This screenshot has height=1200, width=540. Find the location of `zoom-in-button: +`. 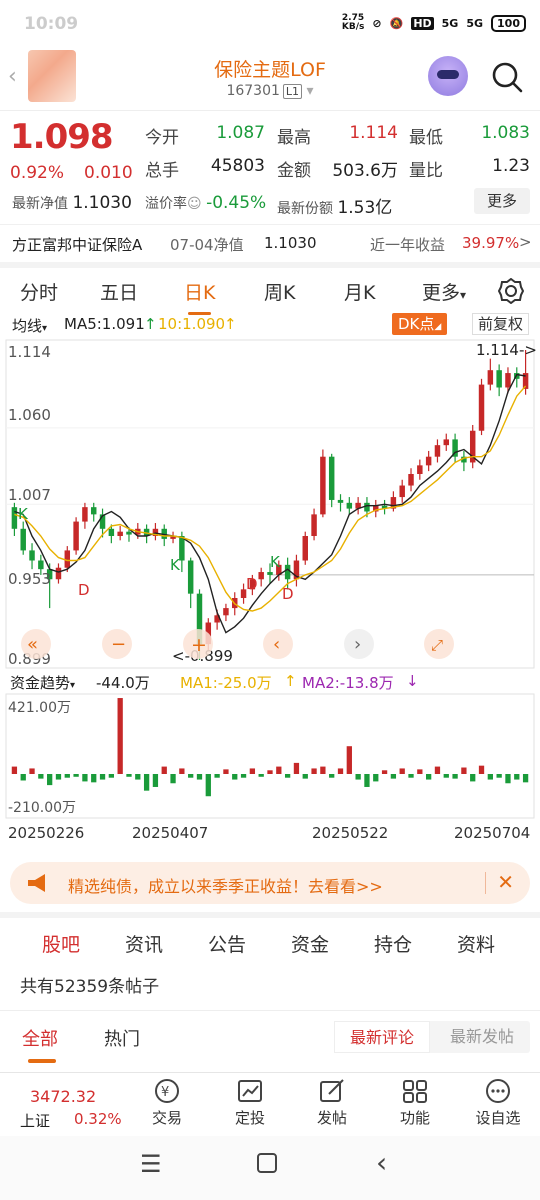

zoom-in-button: + is located at coordinates (198, 644).